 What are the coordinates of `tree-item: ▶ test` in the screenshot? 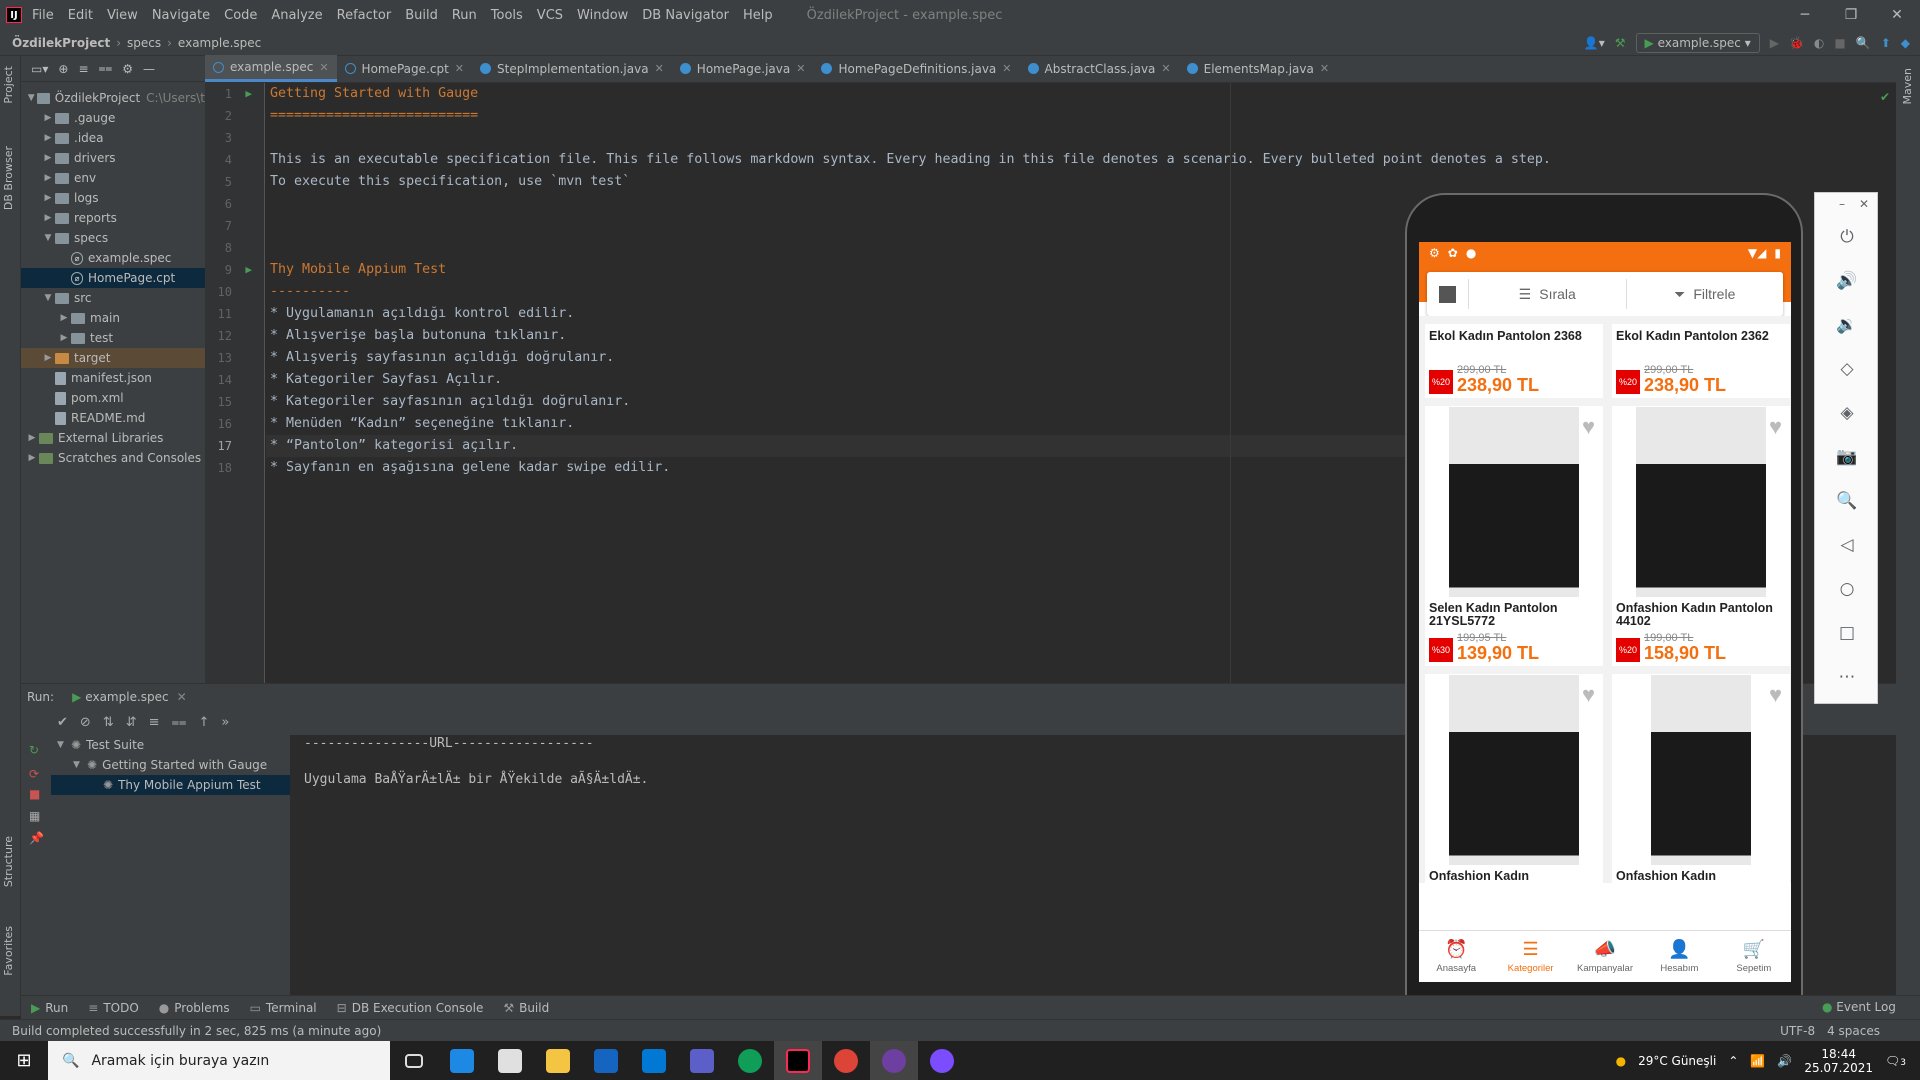 It's located at (113, 338).